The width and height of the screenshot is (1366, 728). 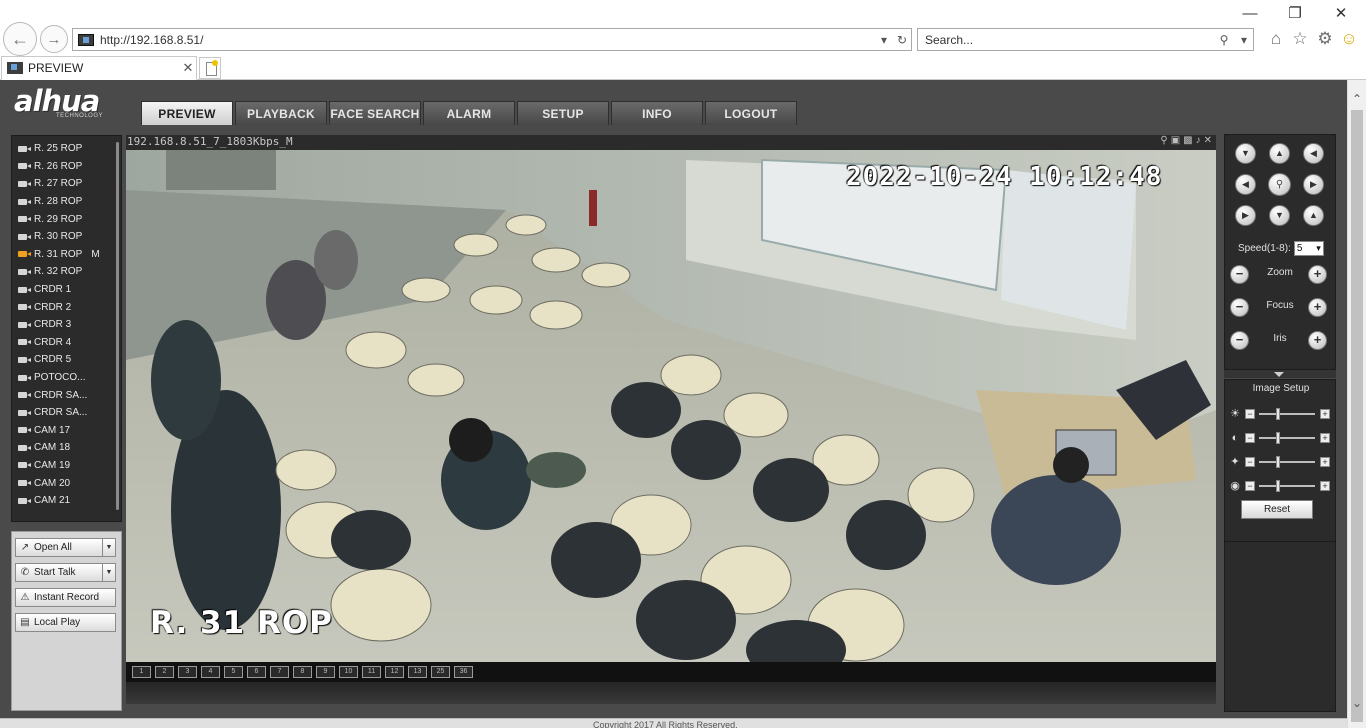 What do you see at coordinates (64, 466) in the screenshot?
I see `camera-list-item: CAM 19` at bounding box center [64, 466].